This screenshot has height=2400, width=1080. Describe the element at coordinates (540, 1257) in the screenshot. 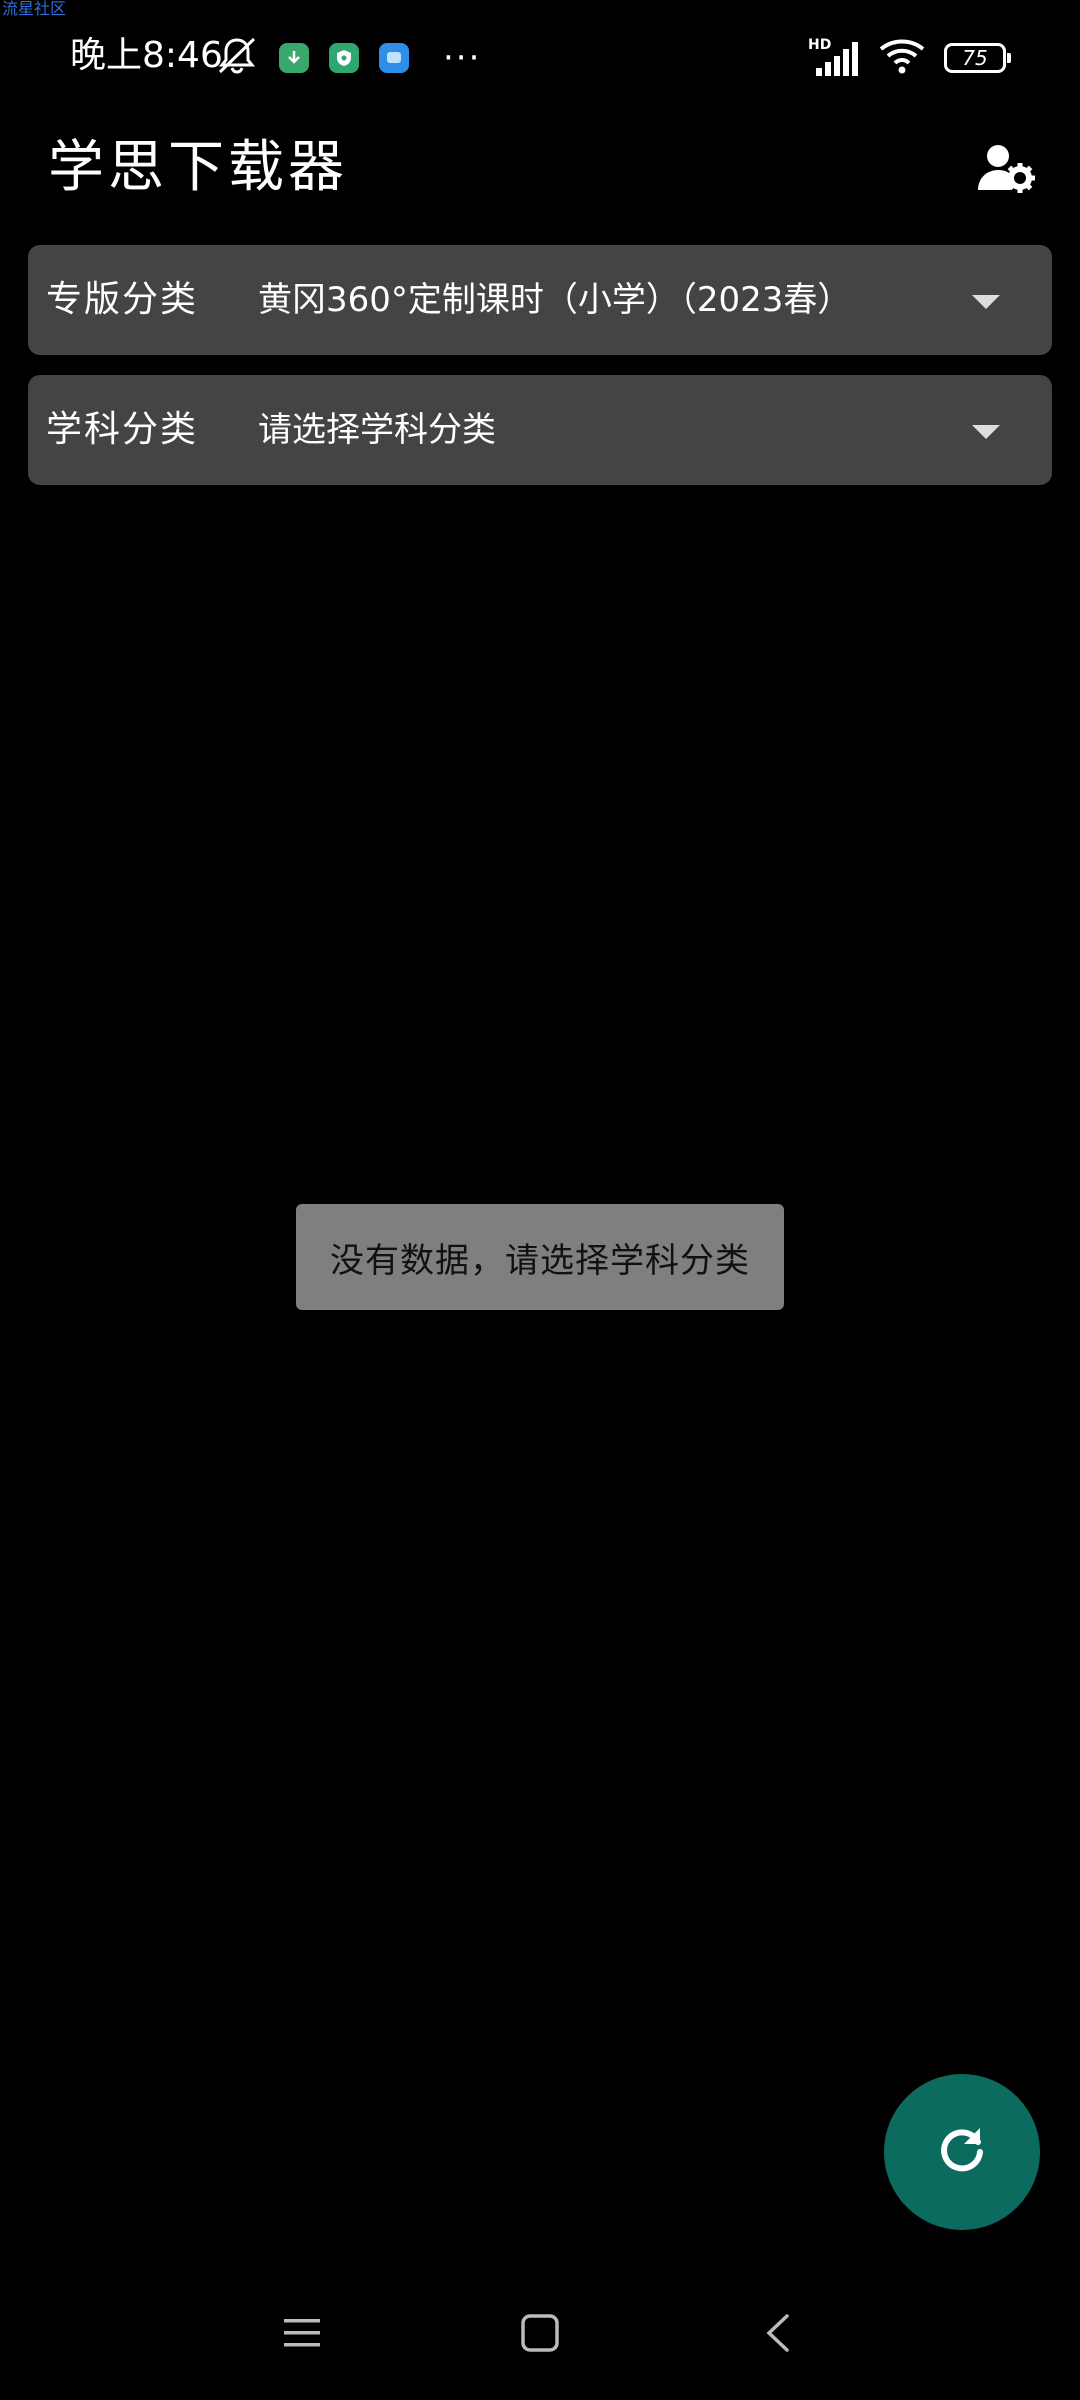

I see `toast-message: 没有数据，请选择学科分类` at that location.